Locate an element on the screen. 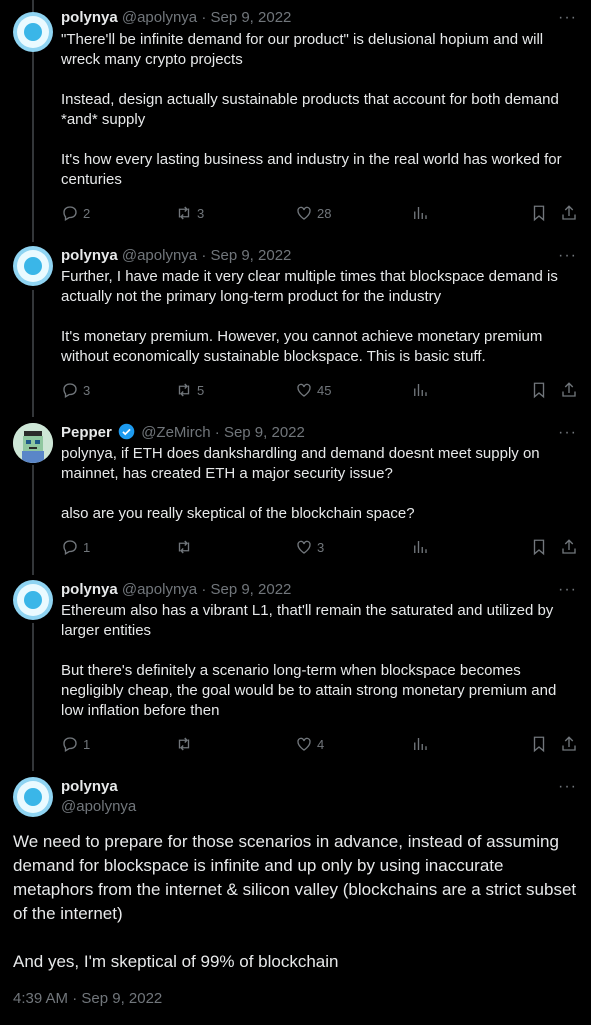 This screenshot has height=1025, width=591. like-button: 28 is located at coordinates (313, 213).